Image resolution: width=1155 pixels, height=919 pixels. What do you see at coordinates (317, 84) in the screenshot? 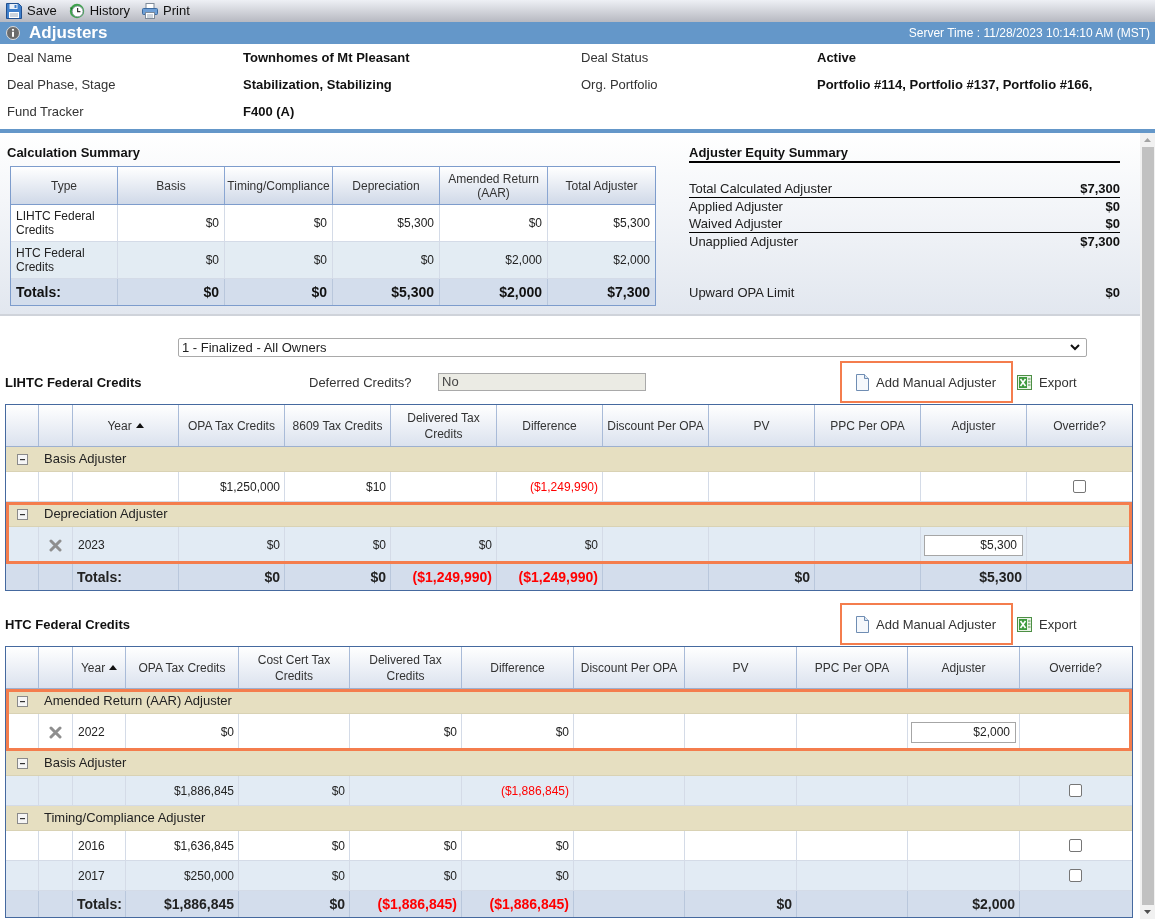
I see `field-value: Stabilization, Stabilizing` at bounding box center [317, 84].